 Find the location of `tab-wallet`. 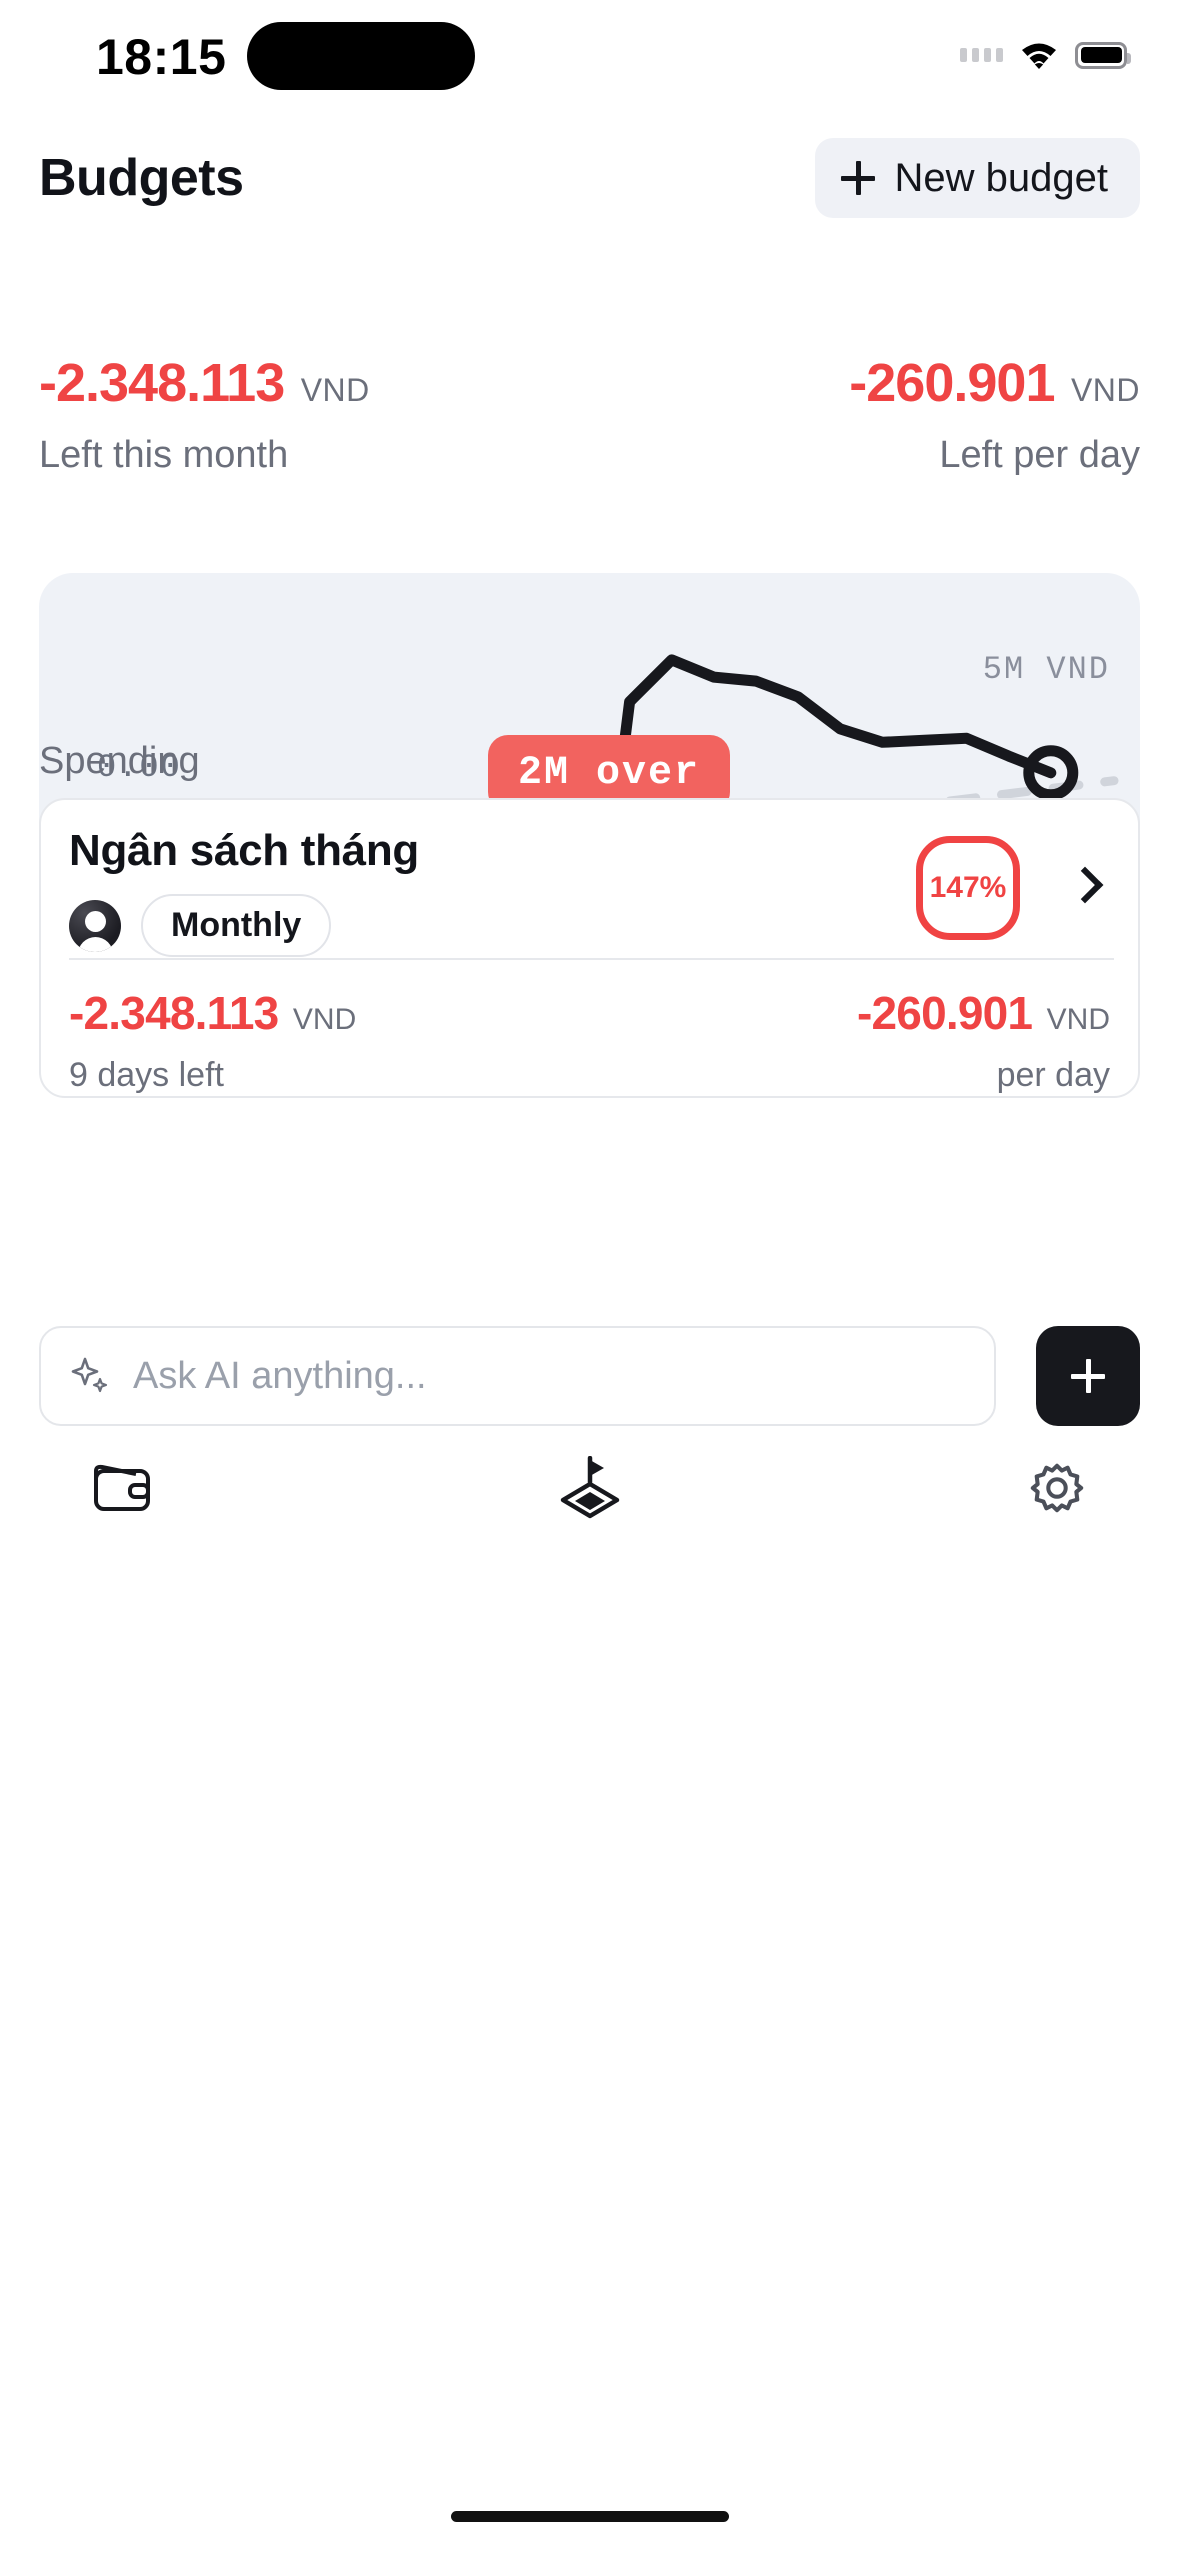

tab-wallet is located at coordinates (122, 1490).